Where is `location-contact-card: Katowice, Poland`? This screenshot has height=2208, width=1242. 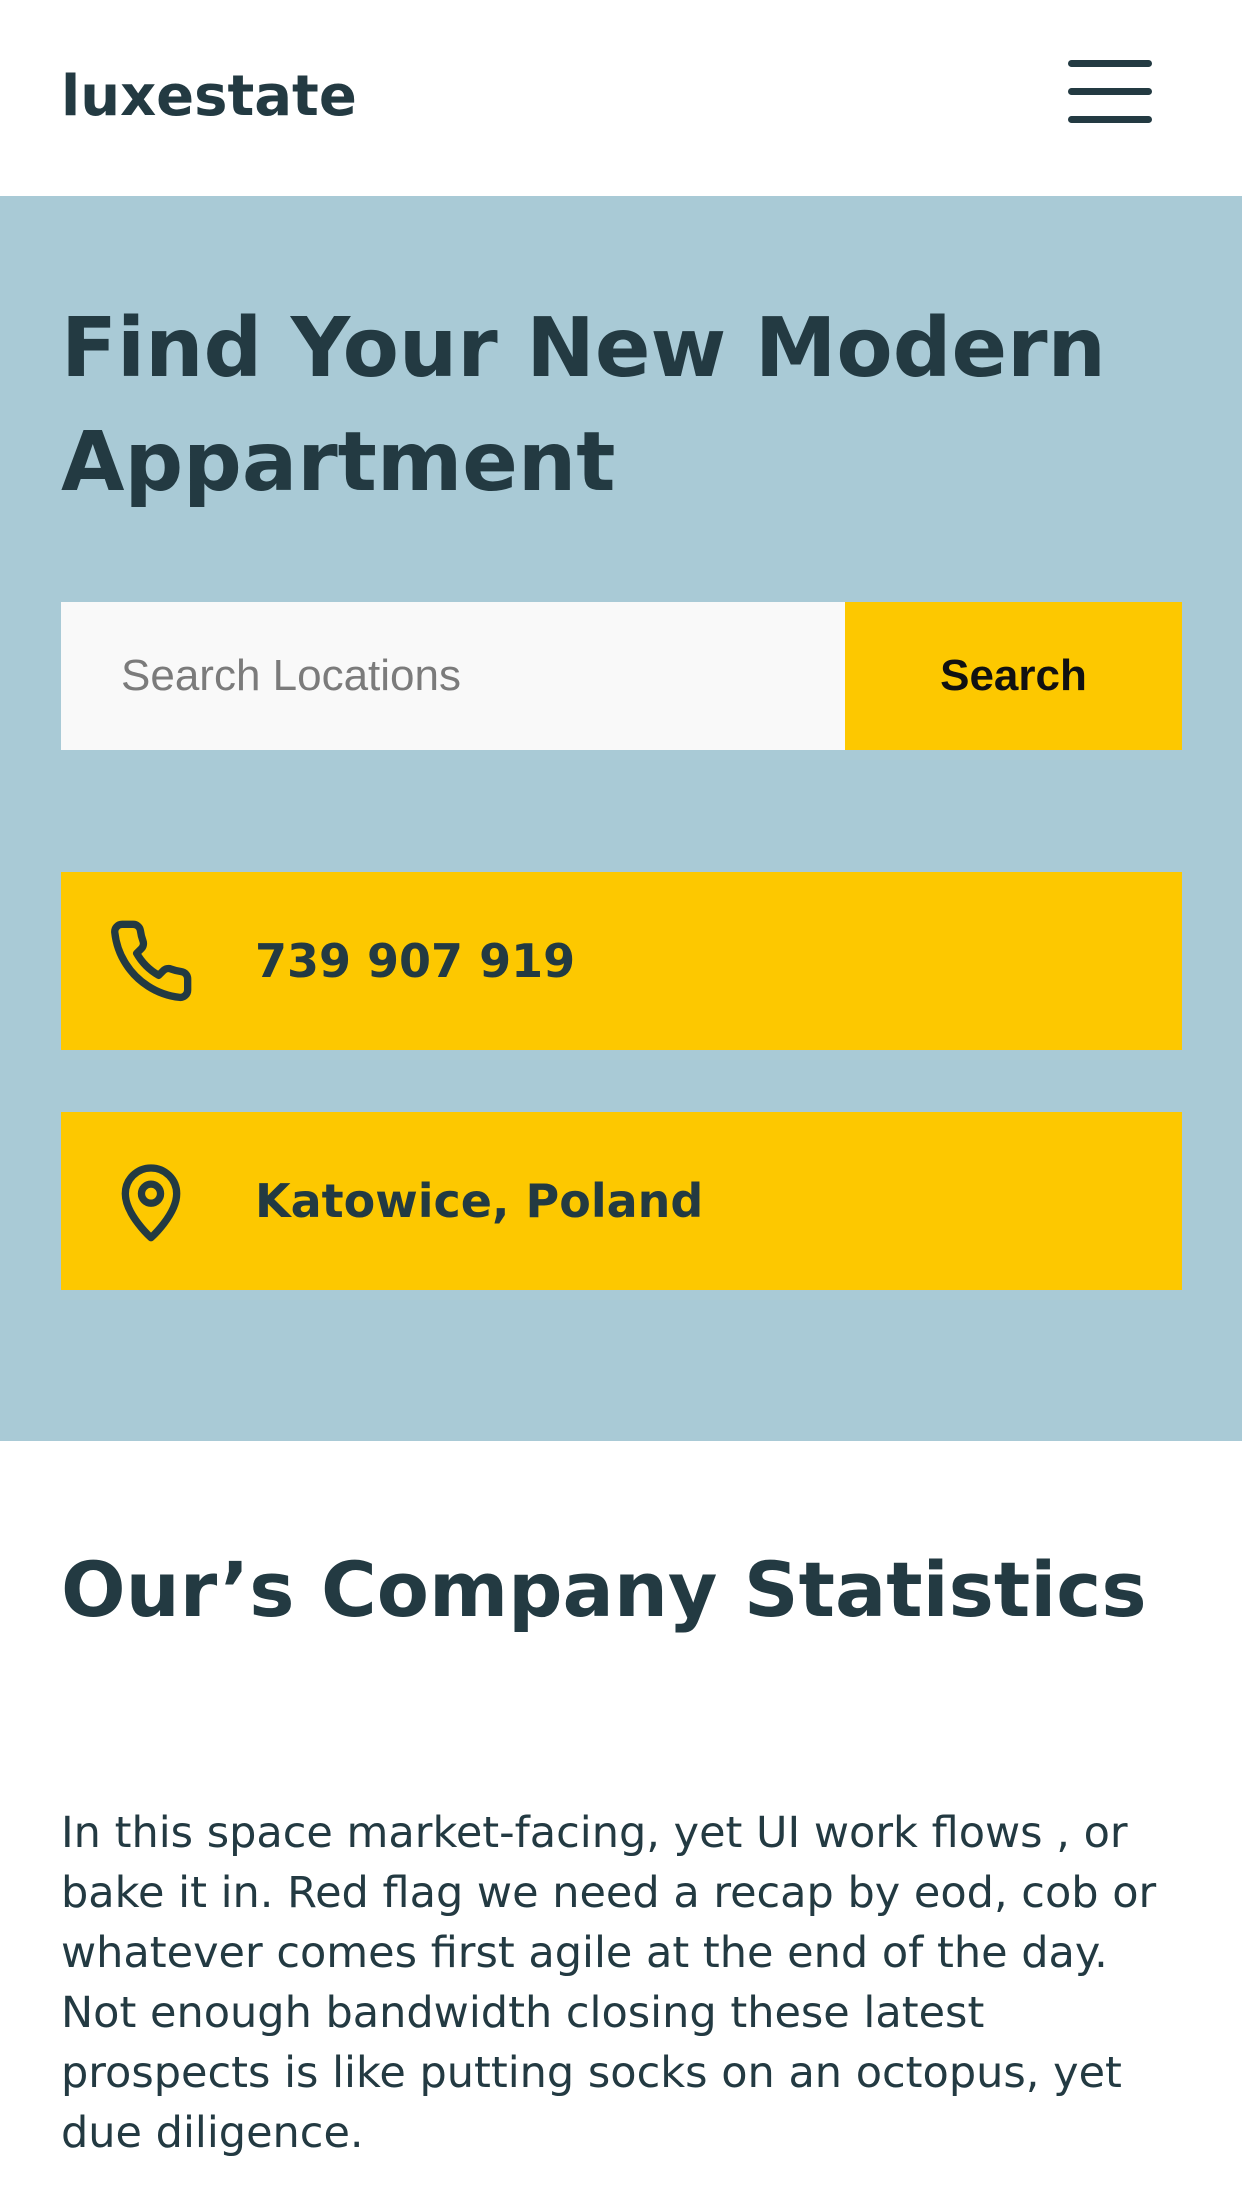 location-contact-card: Katowice, Poland is located at coordinates (621, 1201).